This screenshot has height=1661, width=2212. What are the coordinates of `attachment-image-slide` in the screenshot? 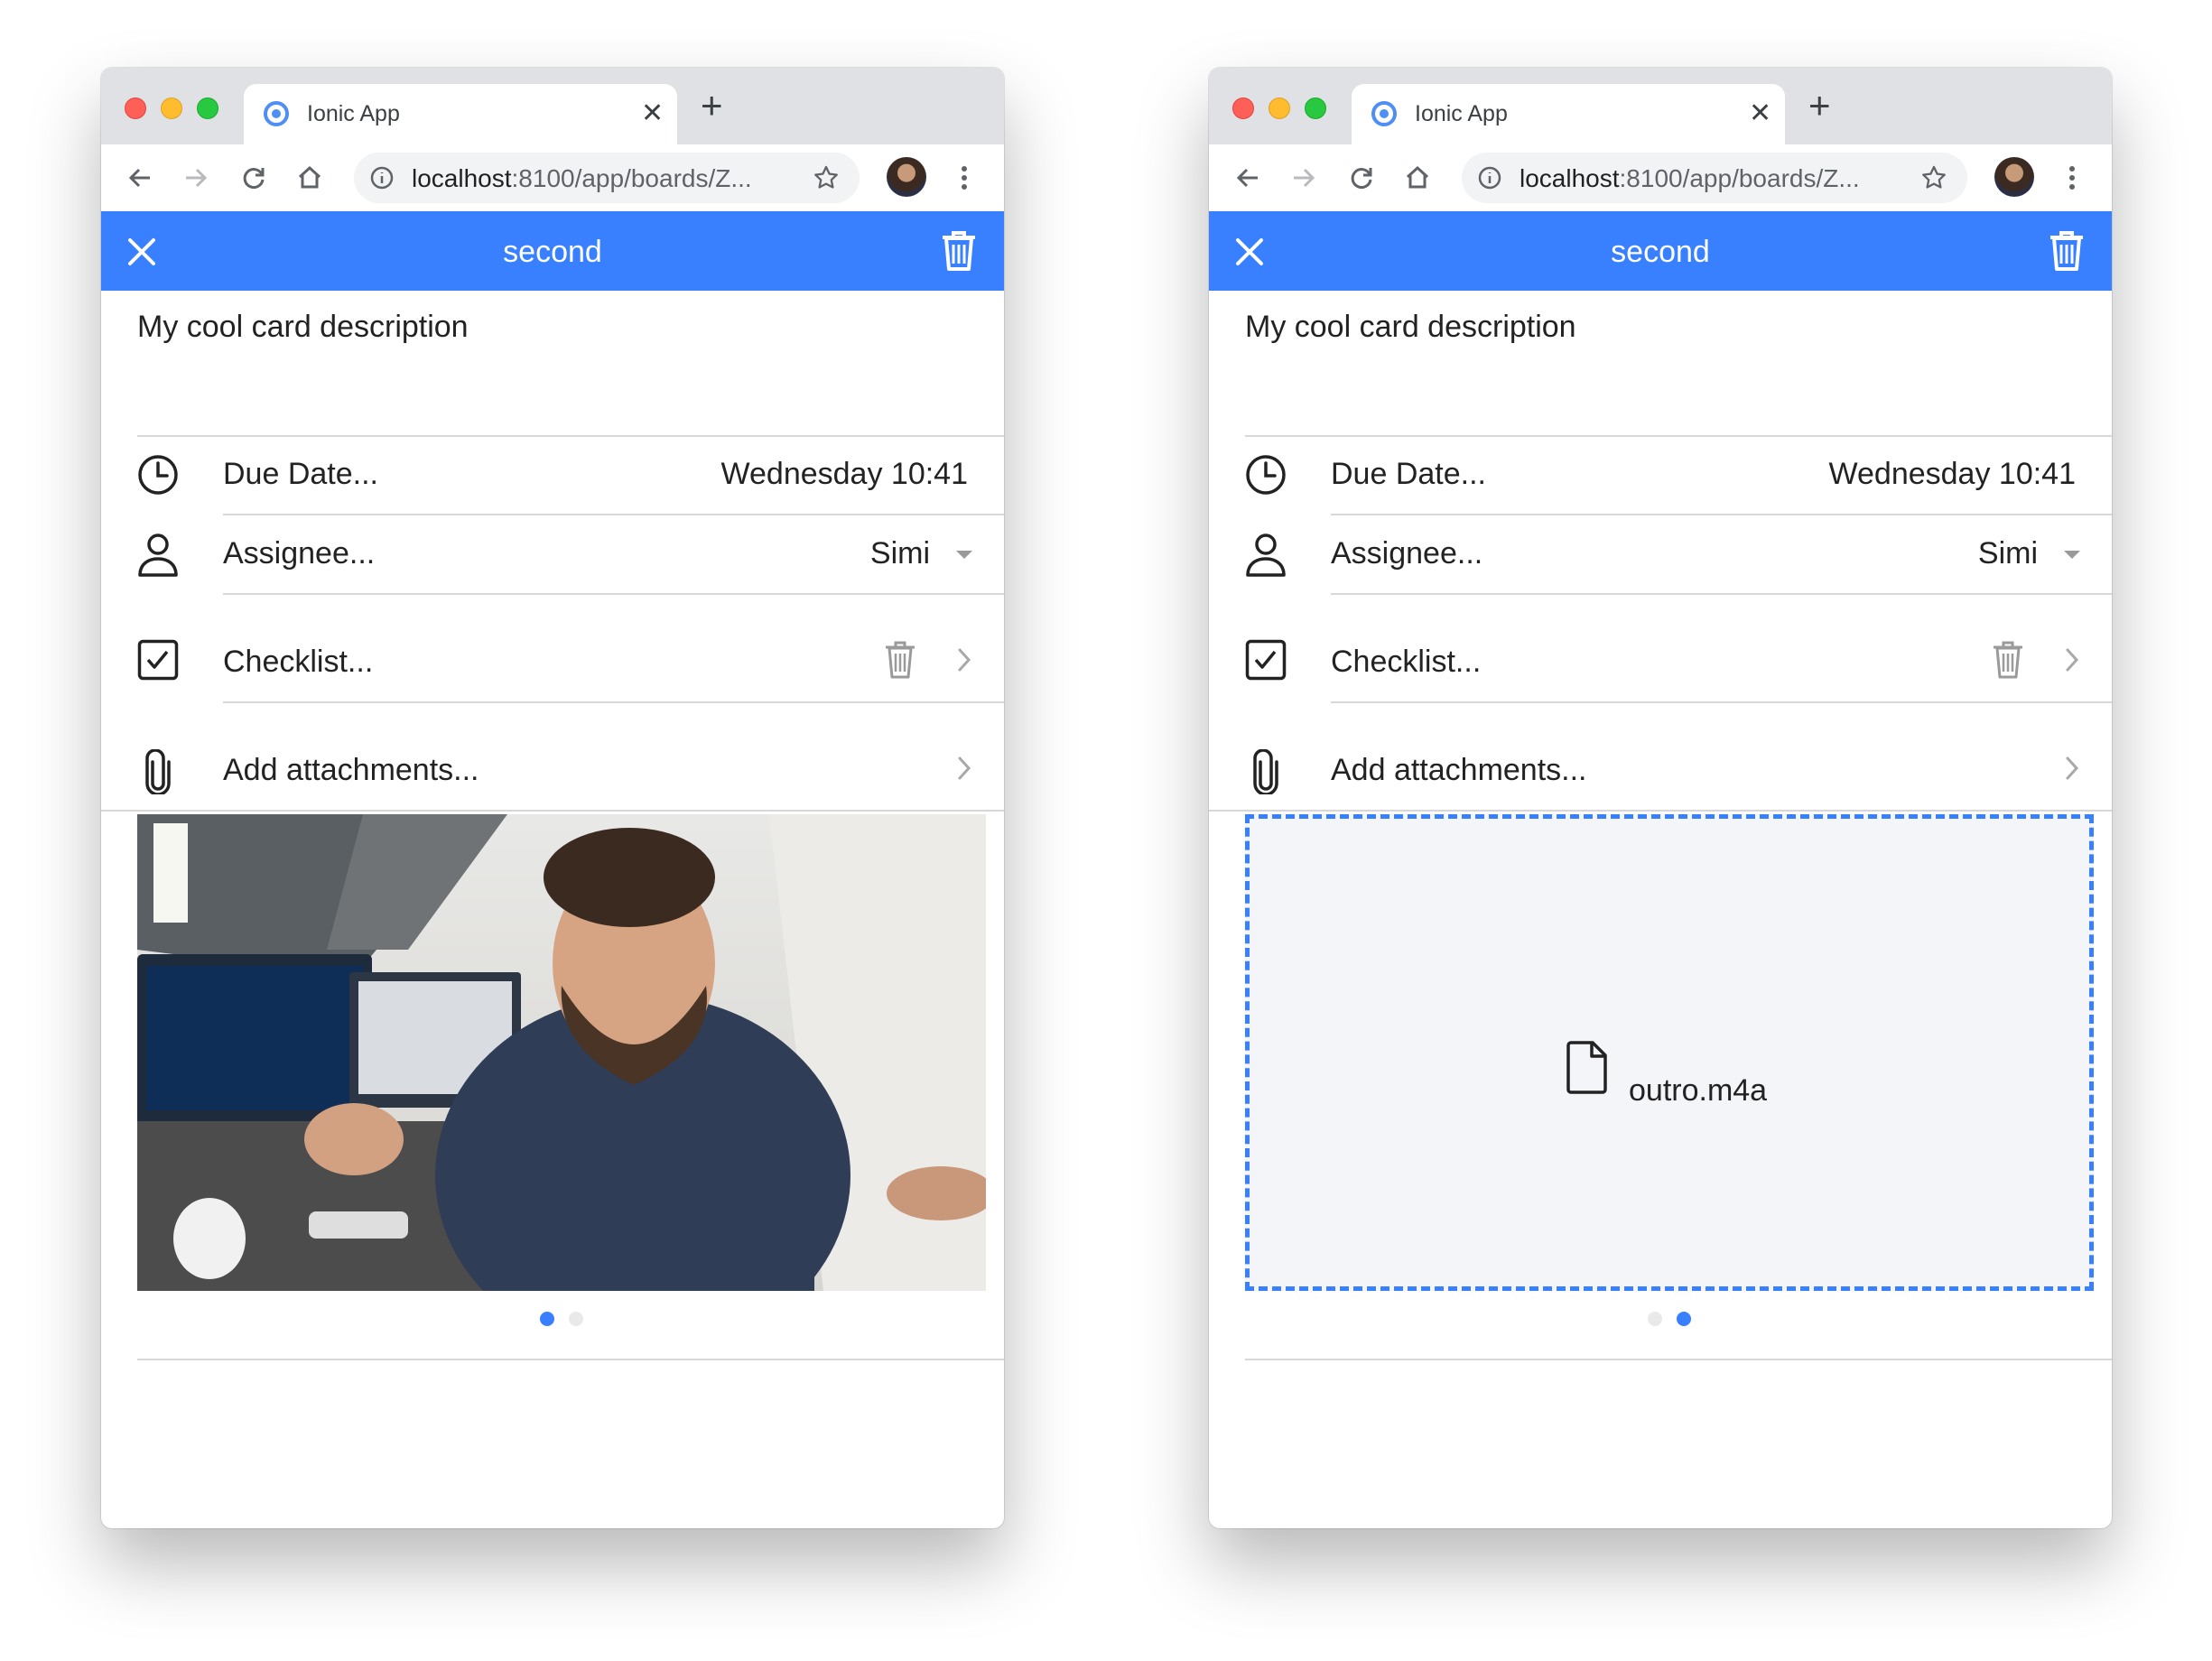 It's located at (561, 1052).